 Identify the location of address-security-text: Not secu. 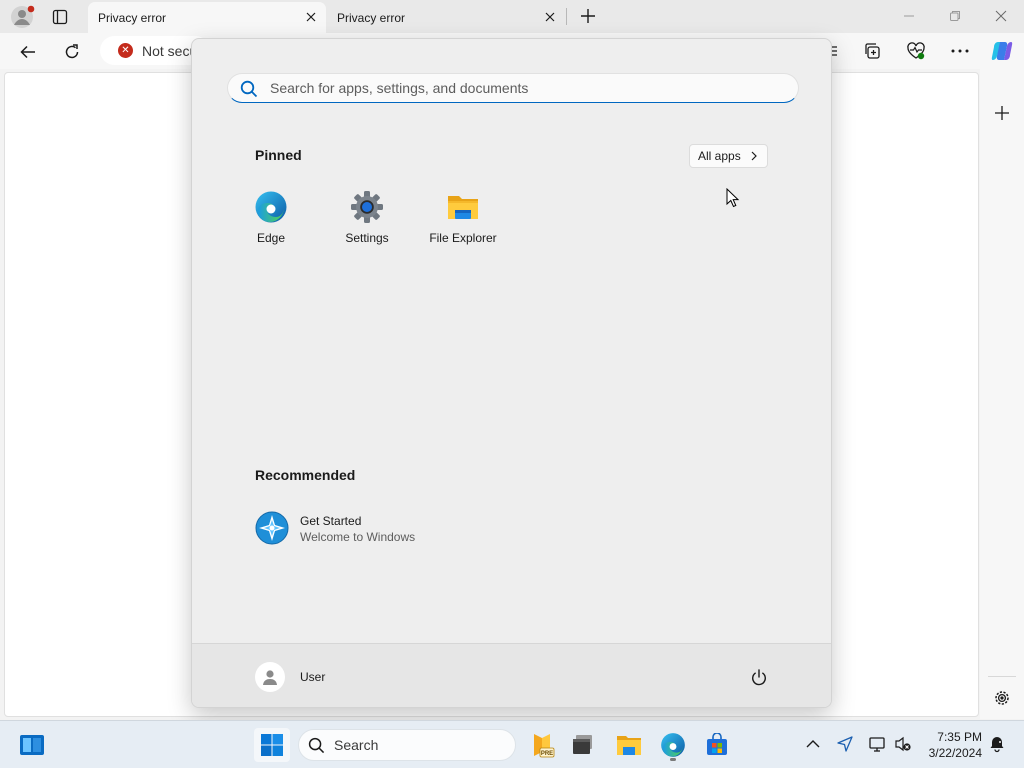
(170, 50).